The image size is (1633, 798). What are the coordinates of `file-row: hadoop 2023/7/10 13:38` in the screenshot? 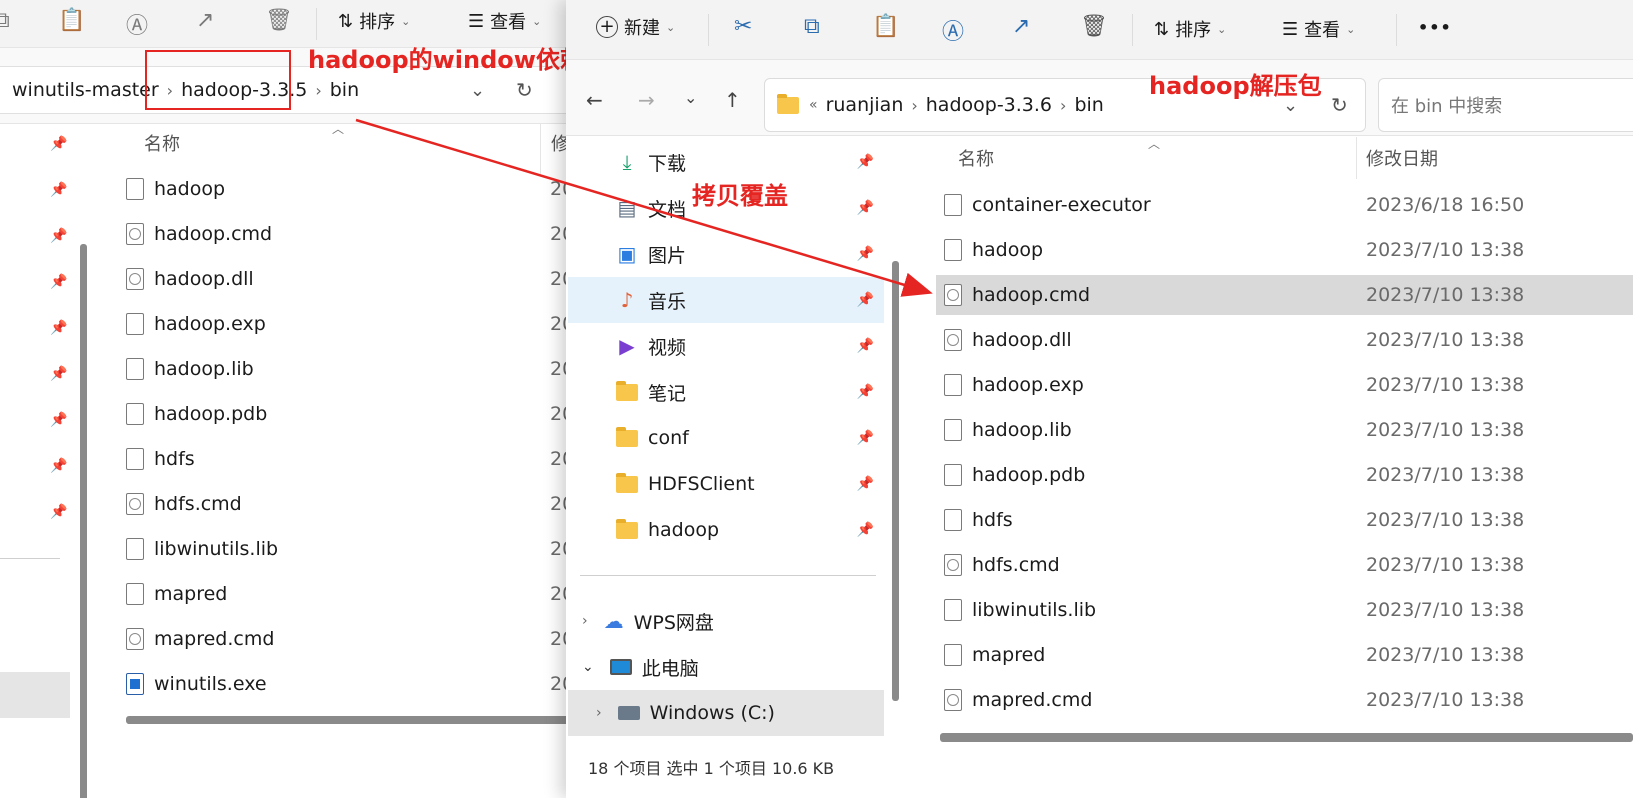 It's located at (1284, 250).